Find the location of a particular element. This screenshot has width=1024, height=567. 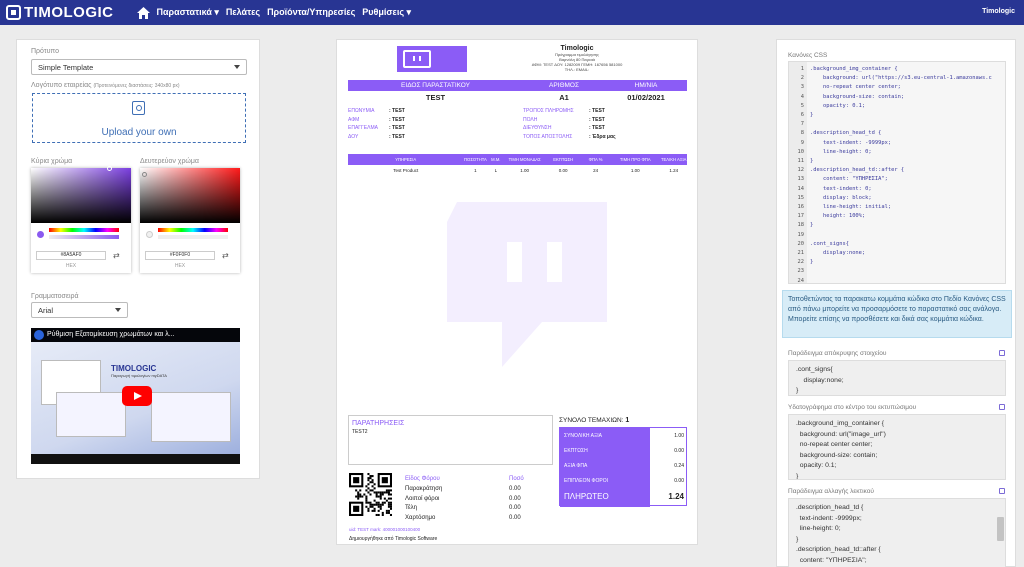

secondary-saturation-area is located at coordinates (190, 195).